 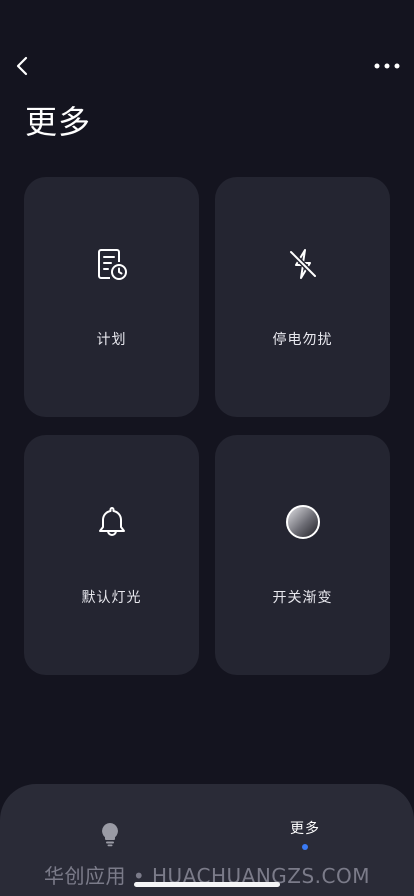 I want to click on ellipsis-icon, so click(x=387, y=66).